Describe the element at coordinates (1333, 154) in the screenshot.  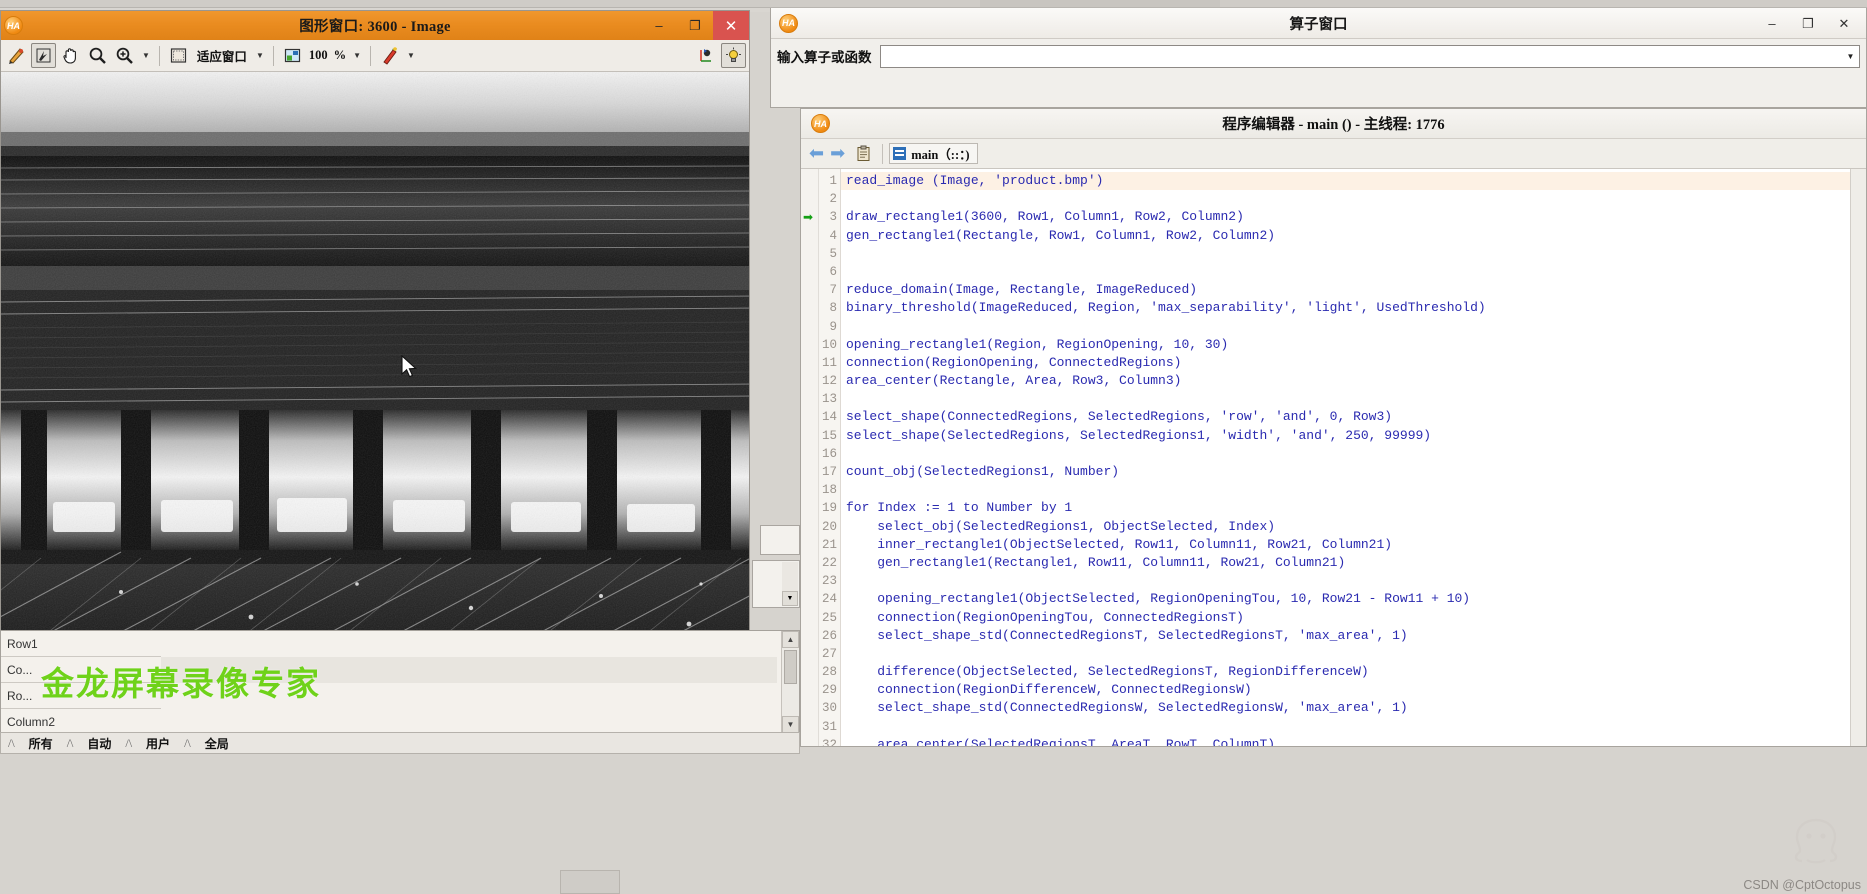
I see `program-editor-toolbar: ⬅ ➡ main（::：)` at that location.